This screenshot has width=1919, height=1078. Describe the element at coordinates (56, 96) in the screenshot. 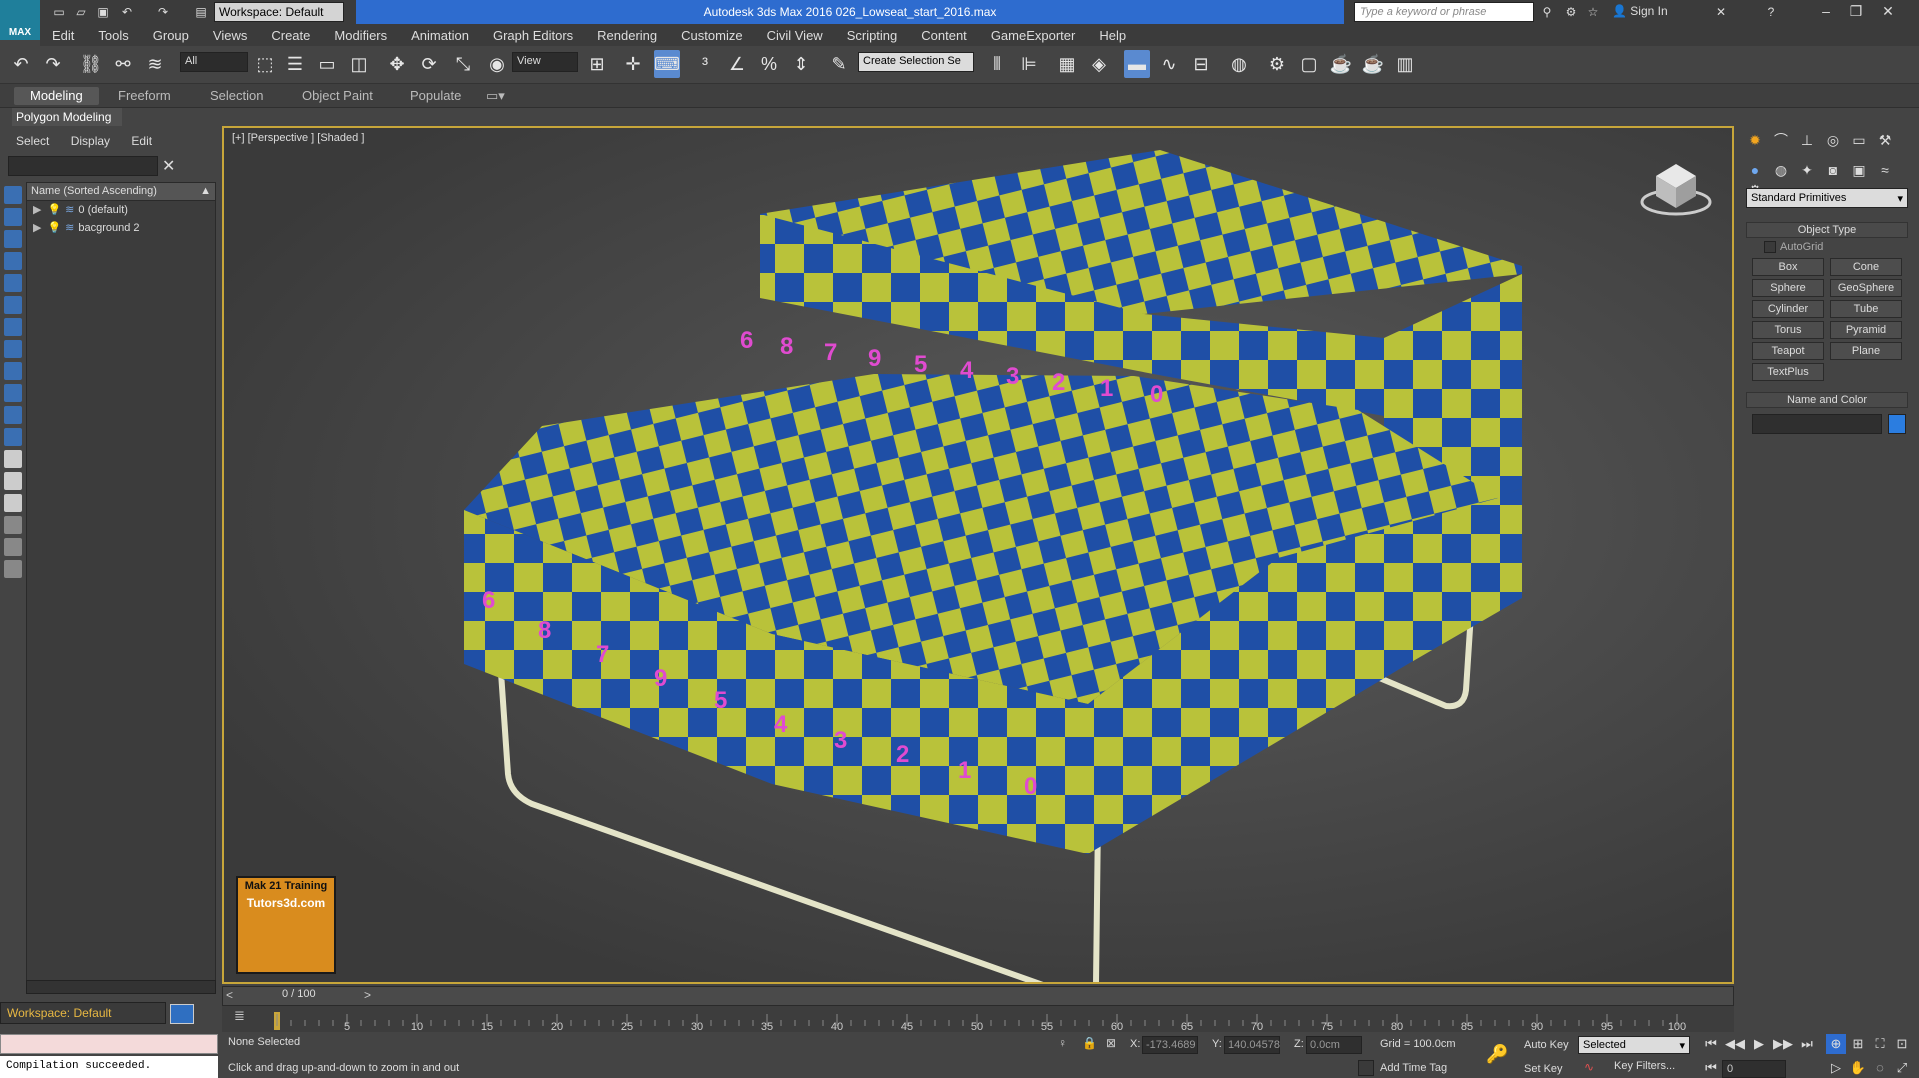

I see `tab-modeling: Modeling` at that location.